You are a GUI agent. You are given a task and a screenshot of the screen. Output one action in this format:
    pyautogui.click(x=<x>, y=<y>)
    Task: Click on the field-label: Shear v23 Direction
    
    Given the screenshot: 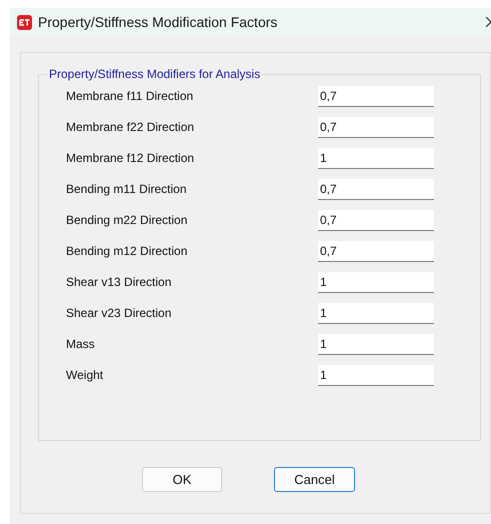 What is the action you would take?
    pyautogui.click(x=119, y=313)
    